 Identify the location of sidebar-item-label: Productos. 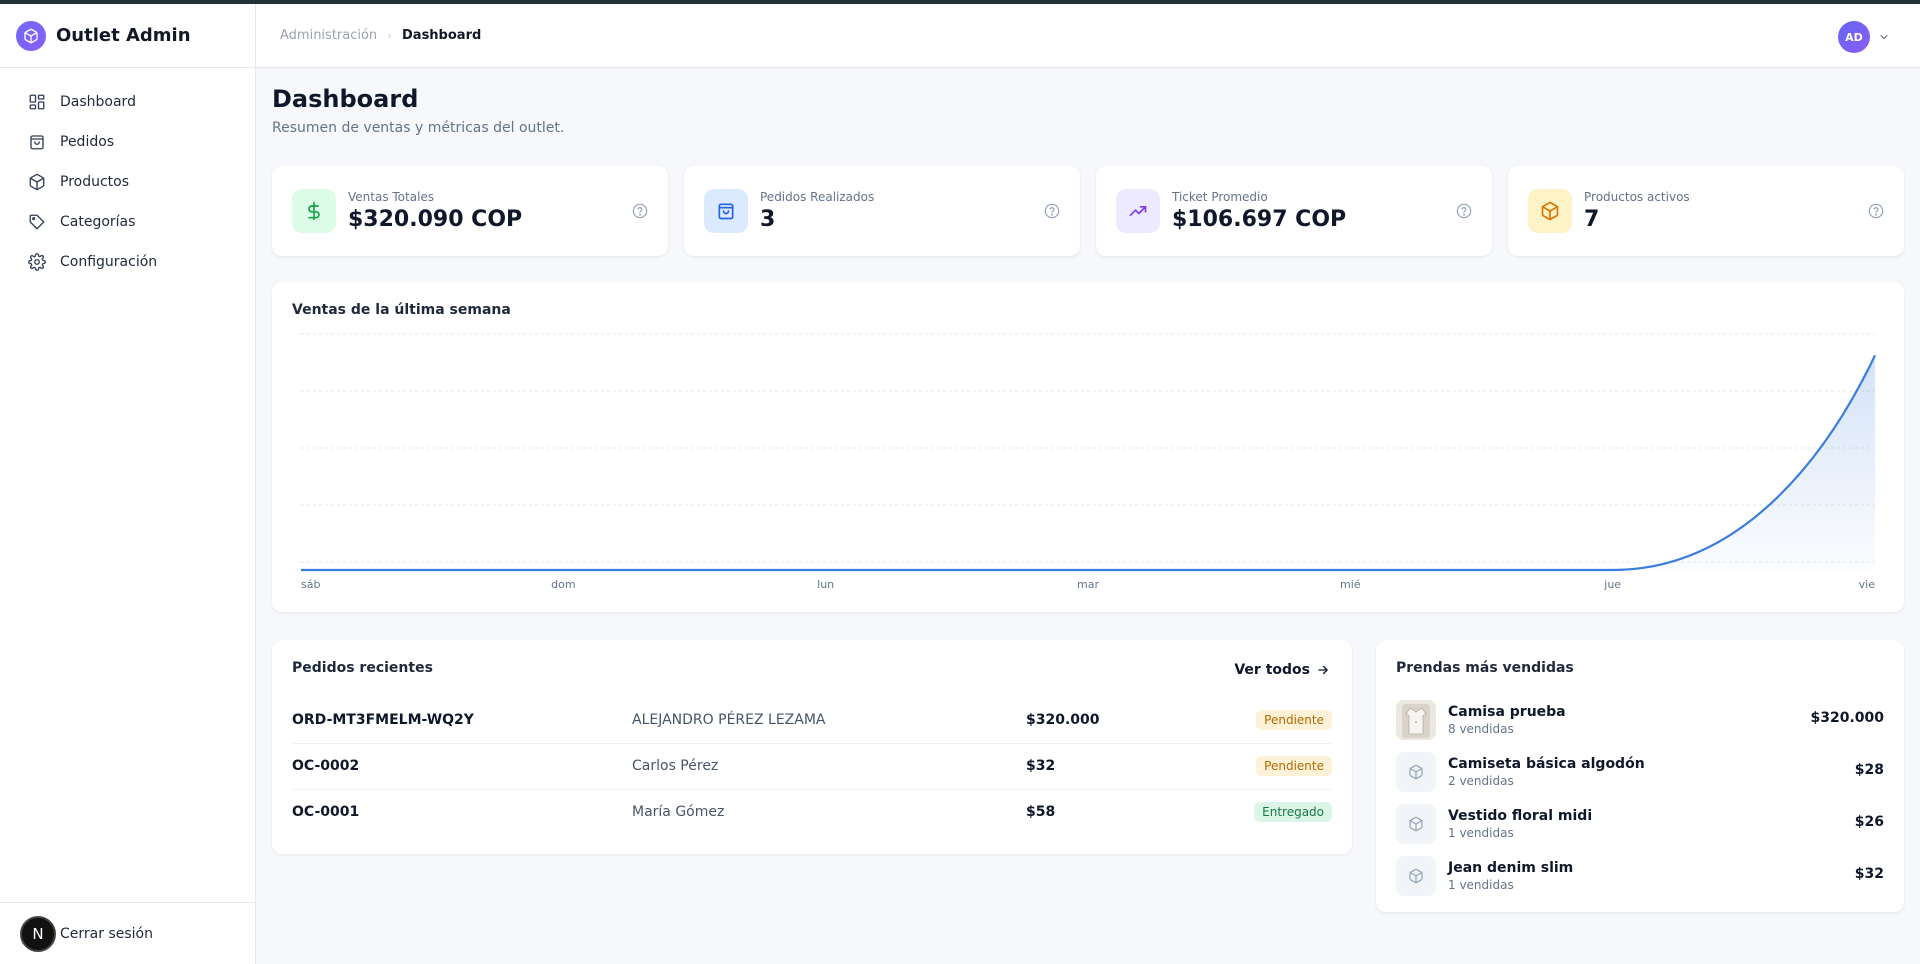
(95, 182).